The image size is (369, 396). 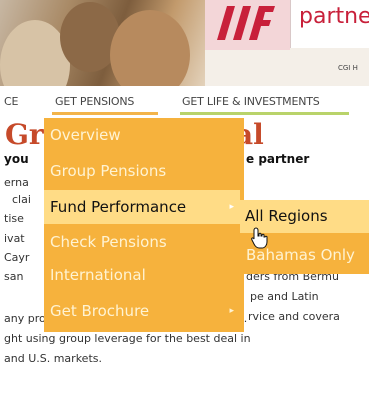 I want to click on menu-item-overview: Overview, so click(x=144, y=135).